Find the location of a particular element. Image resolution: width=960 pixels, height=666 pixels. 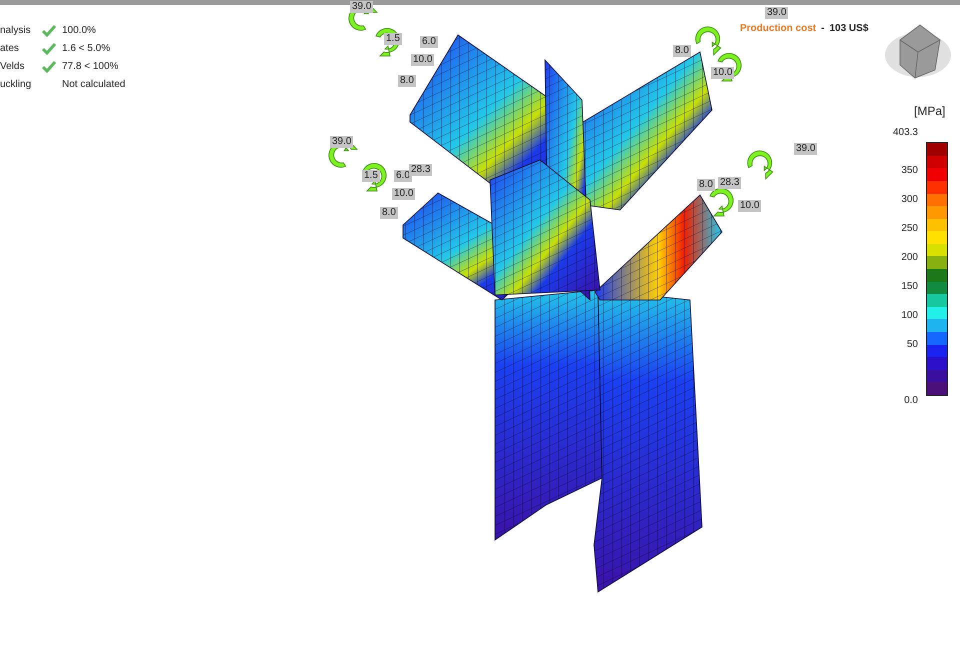

check-value: 100.0% is located at coordinates (78, 31).